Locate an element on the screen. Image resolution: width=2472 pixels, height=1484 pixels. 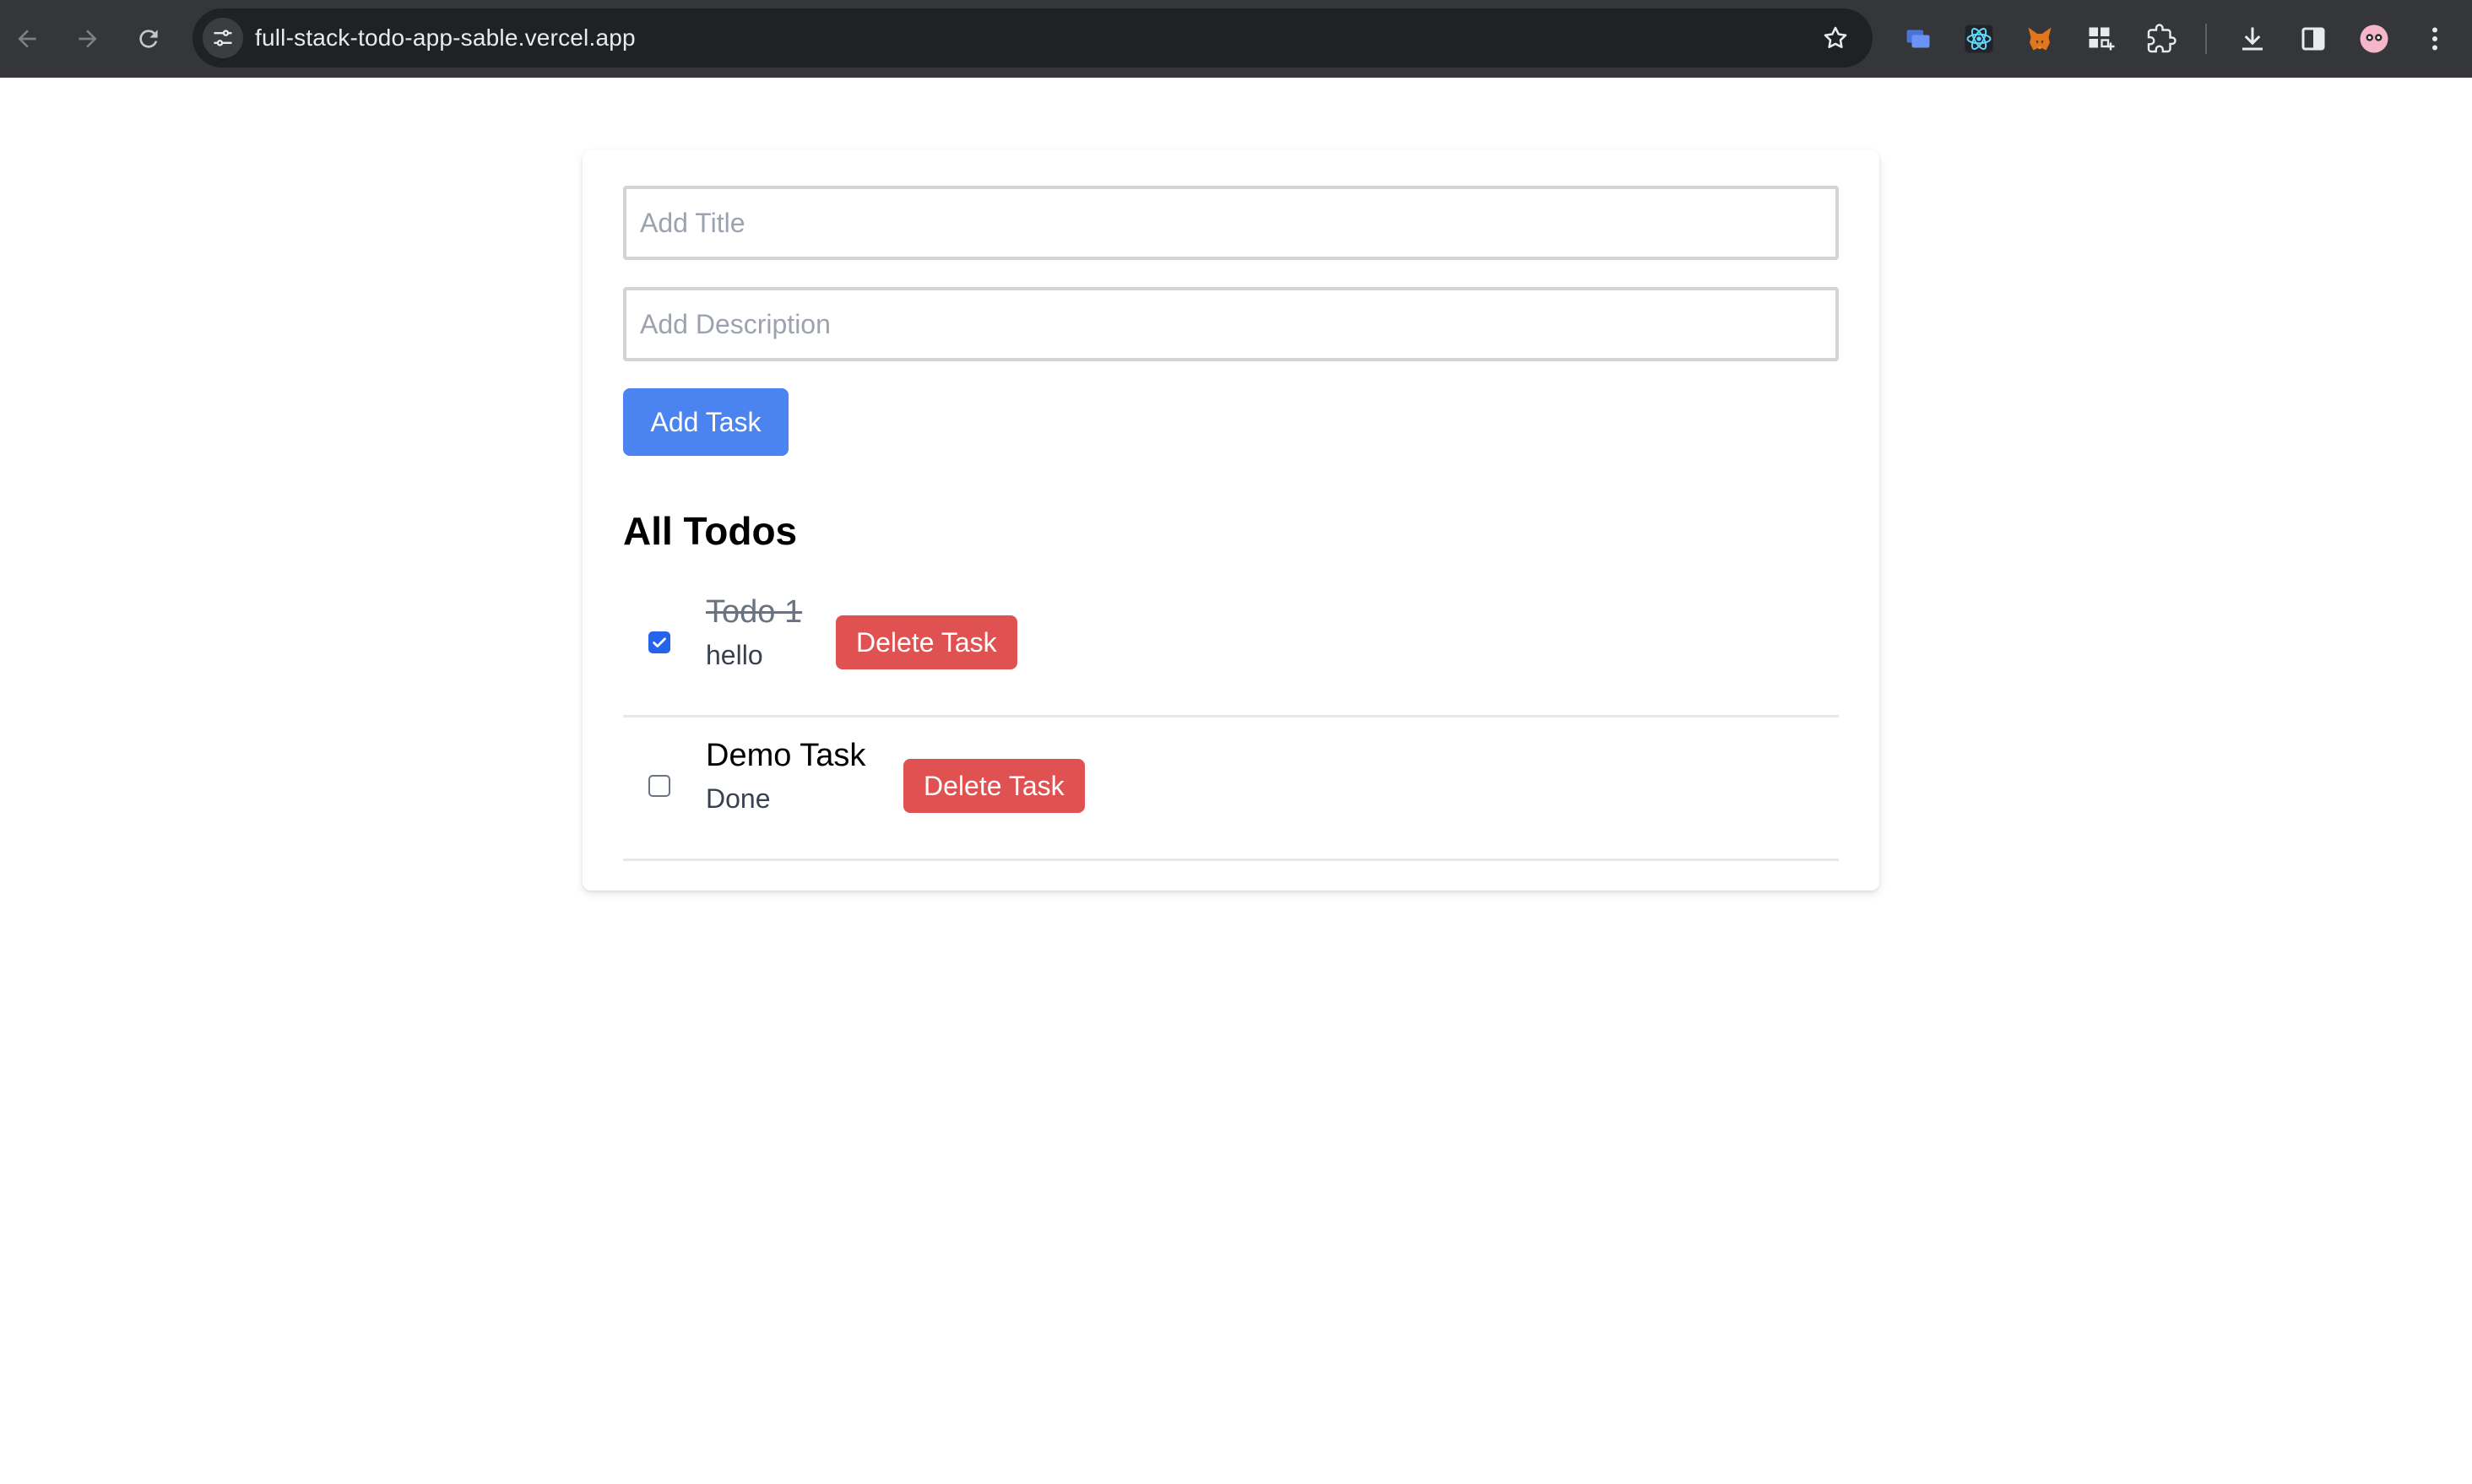
url-text: full-stack-todo-app-sable.vercel.app is located at coordinates (445, 38).